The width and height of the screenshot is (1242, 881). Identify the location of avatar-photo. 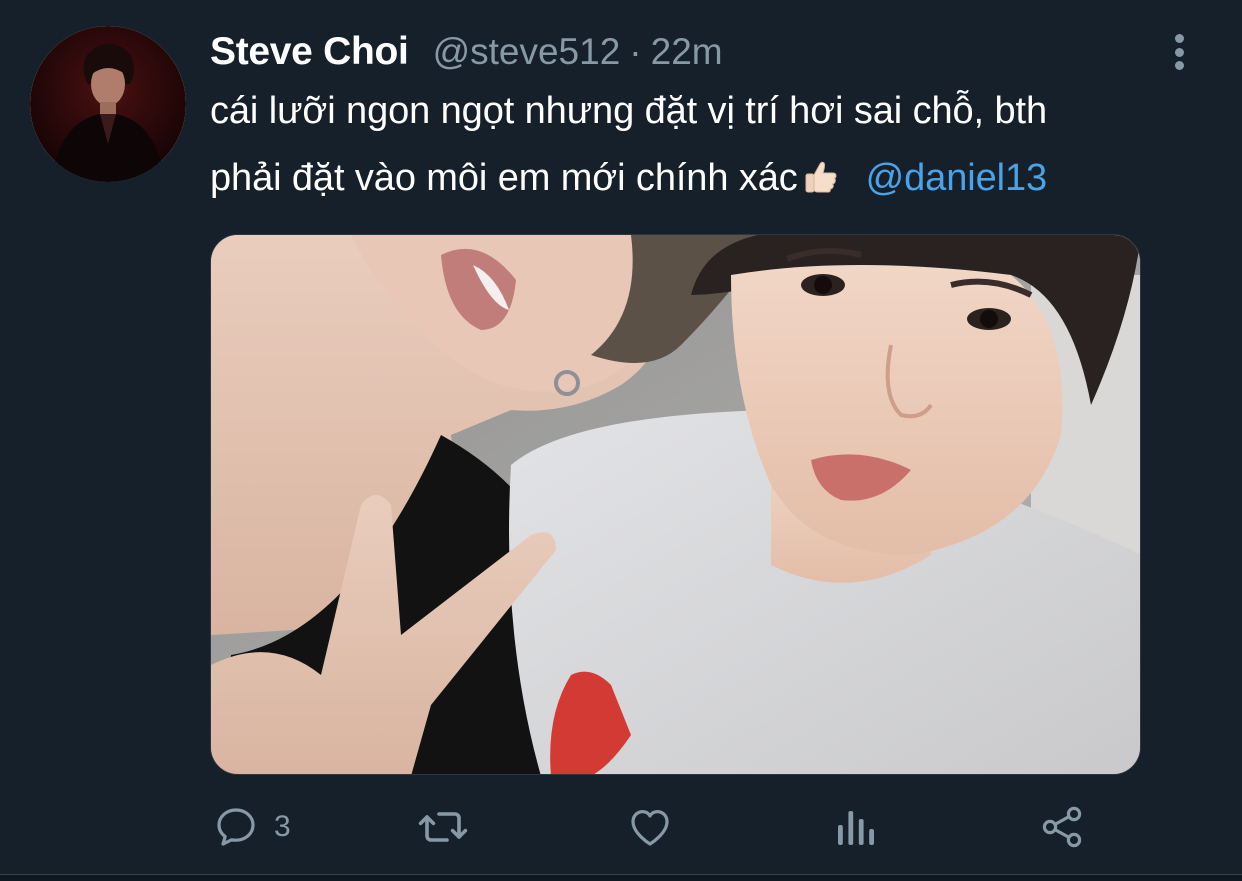
(108, 104).